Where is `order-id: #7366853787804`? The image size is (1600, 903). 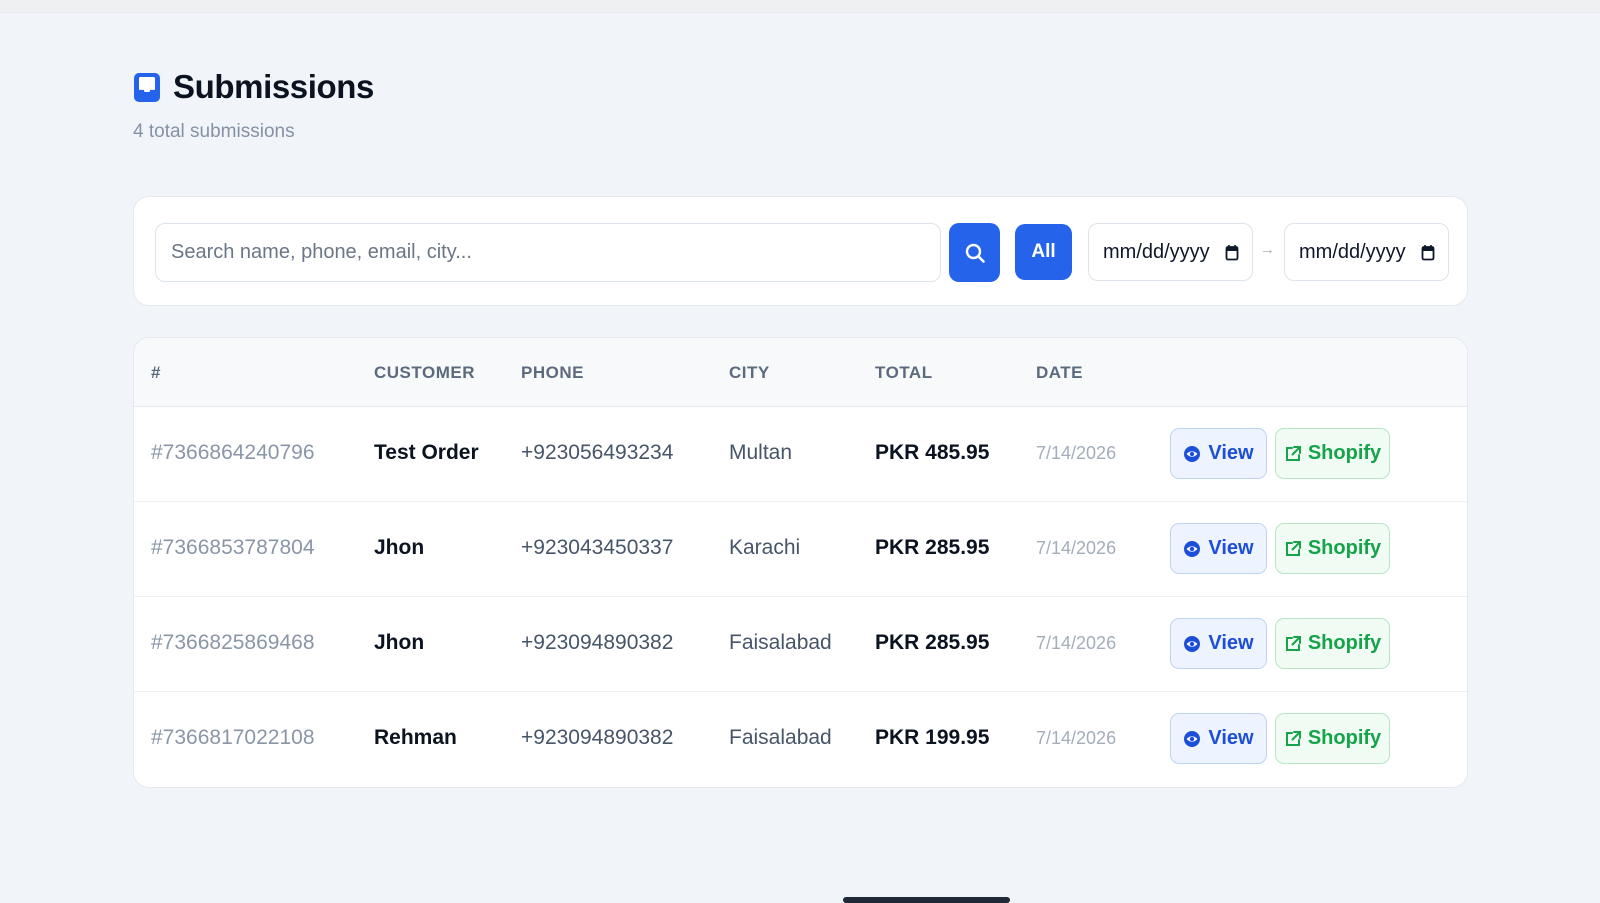
order-id: #7366853787804 is located at coordinates (233, 548).